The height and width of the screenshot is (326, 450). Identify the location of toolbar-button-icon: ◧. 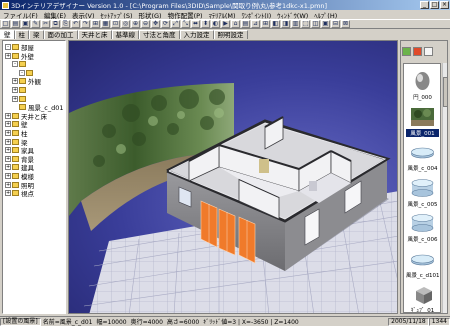
(275, 24).